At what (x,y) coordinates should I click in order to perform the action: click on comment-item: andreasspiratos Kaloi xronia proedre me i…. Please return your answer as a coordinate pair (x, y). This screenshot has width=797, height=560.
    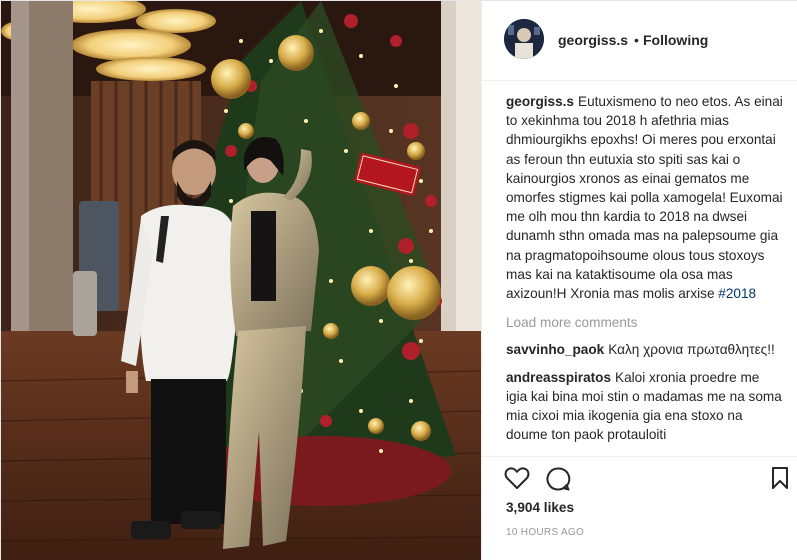
    Looking at the image, I should click on (645, 406).